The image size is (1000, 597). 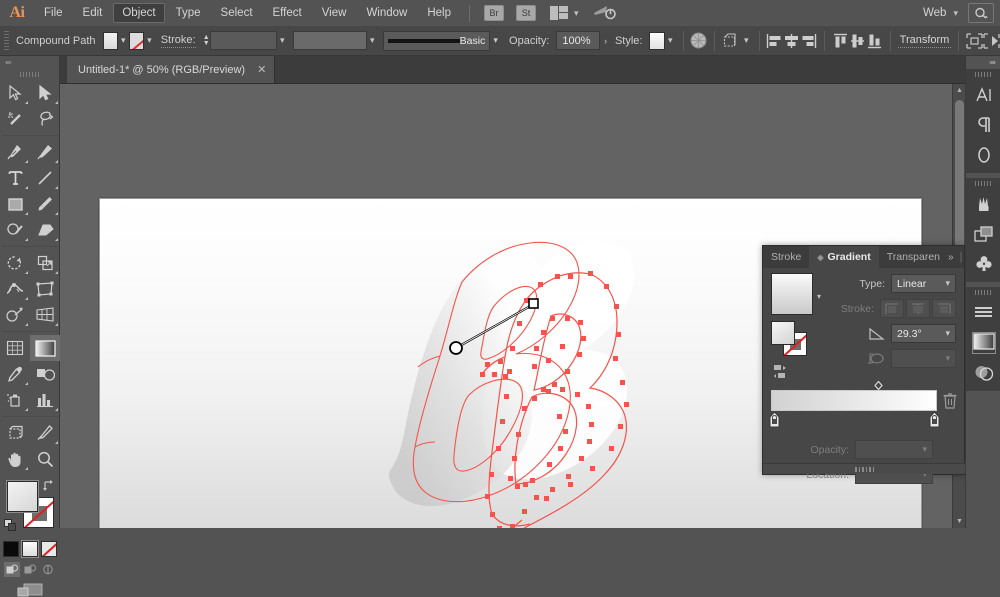 What do you see at coordinates (329, 40) in the screenshot?
I see `variable-width-profile-select` at bounding box center [329, 40].